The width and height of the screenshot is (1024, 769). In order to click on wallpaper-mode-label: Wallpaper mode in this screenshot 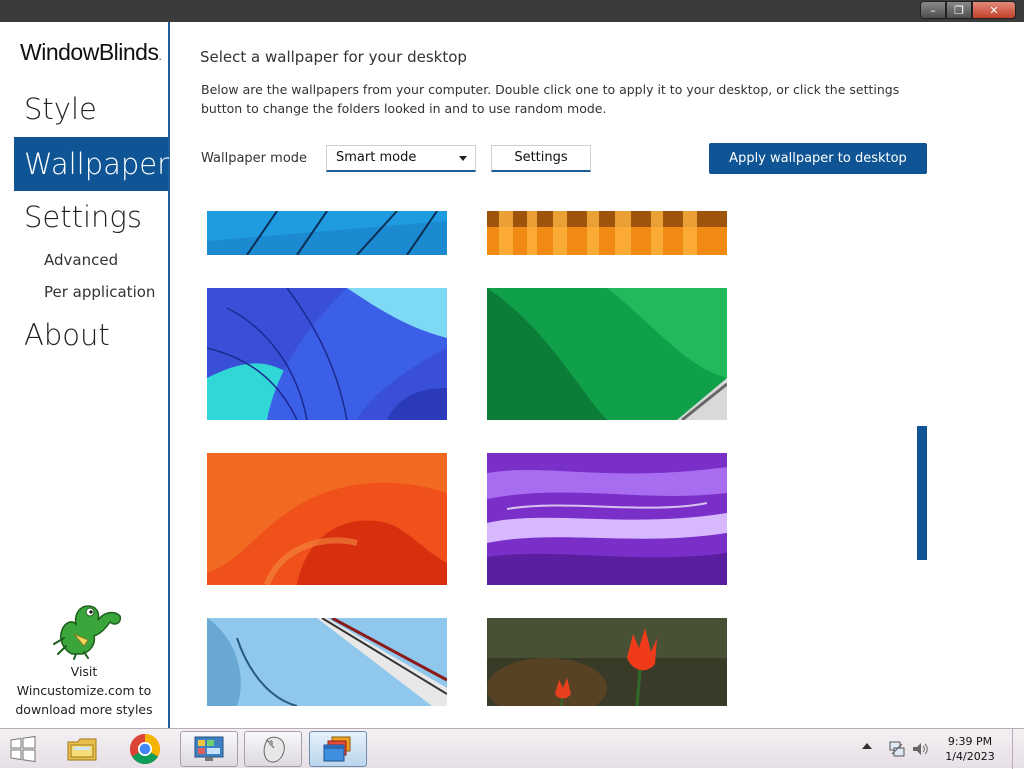, I will do `click(254, 158)`.